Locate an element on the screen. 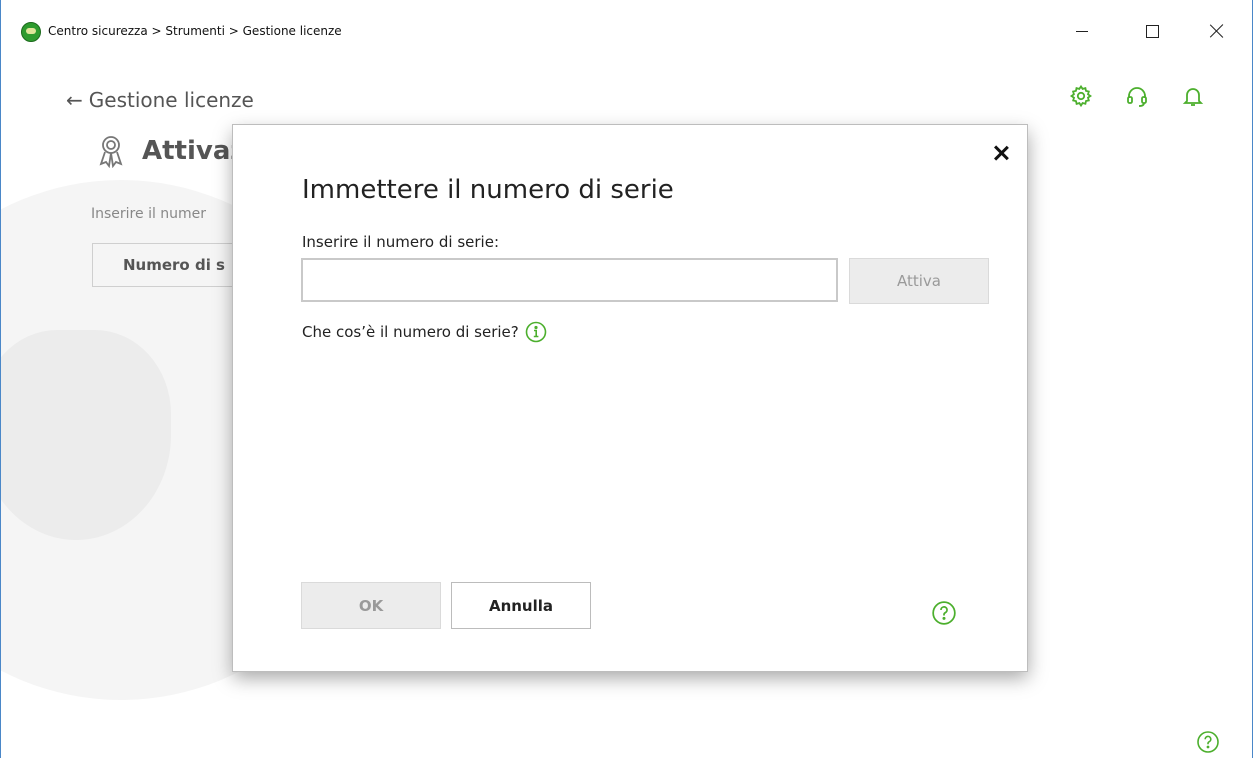  notifications-button is located at coordinates (1193, 96).